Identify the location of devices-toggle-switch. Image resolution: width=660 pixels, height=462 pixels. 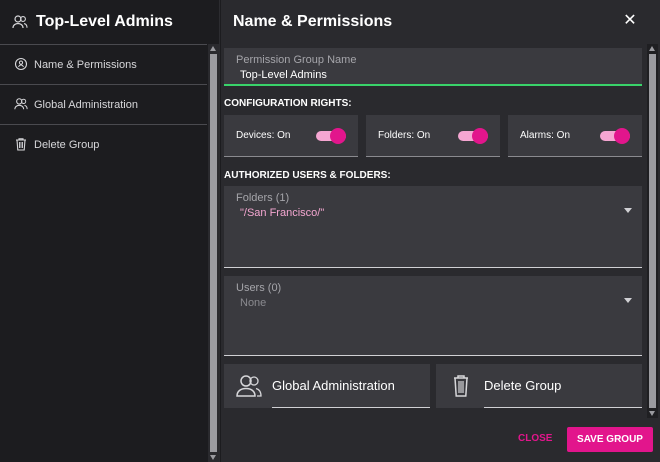
(332, 136).